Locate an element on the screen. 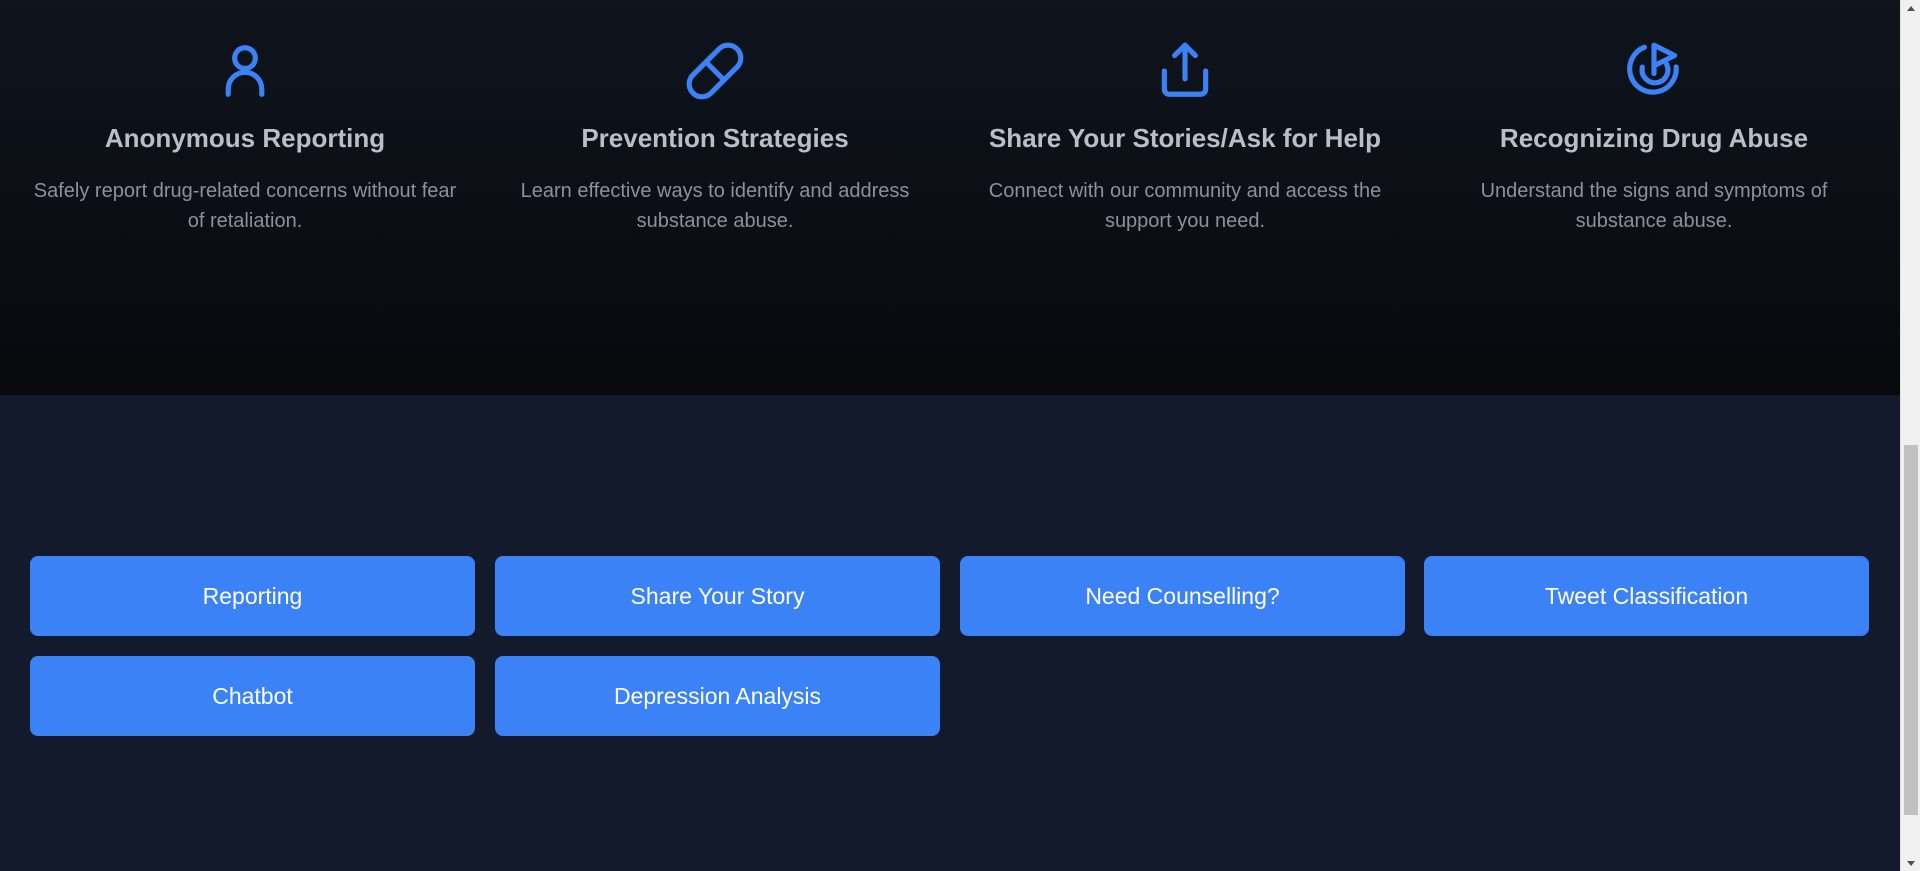 The image size is (1920, 871). depression-analysis-button: Depression Analysis is located at coordinates (717, 696).